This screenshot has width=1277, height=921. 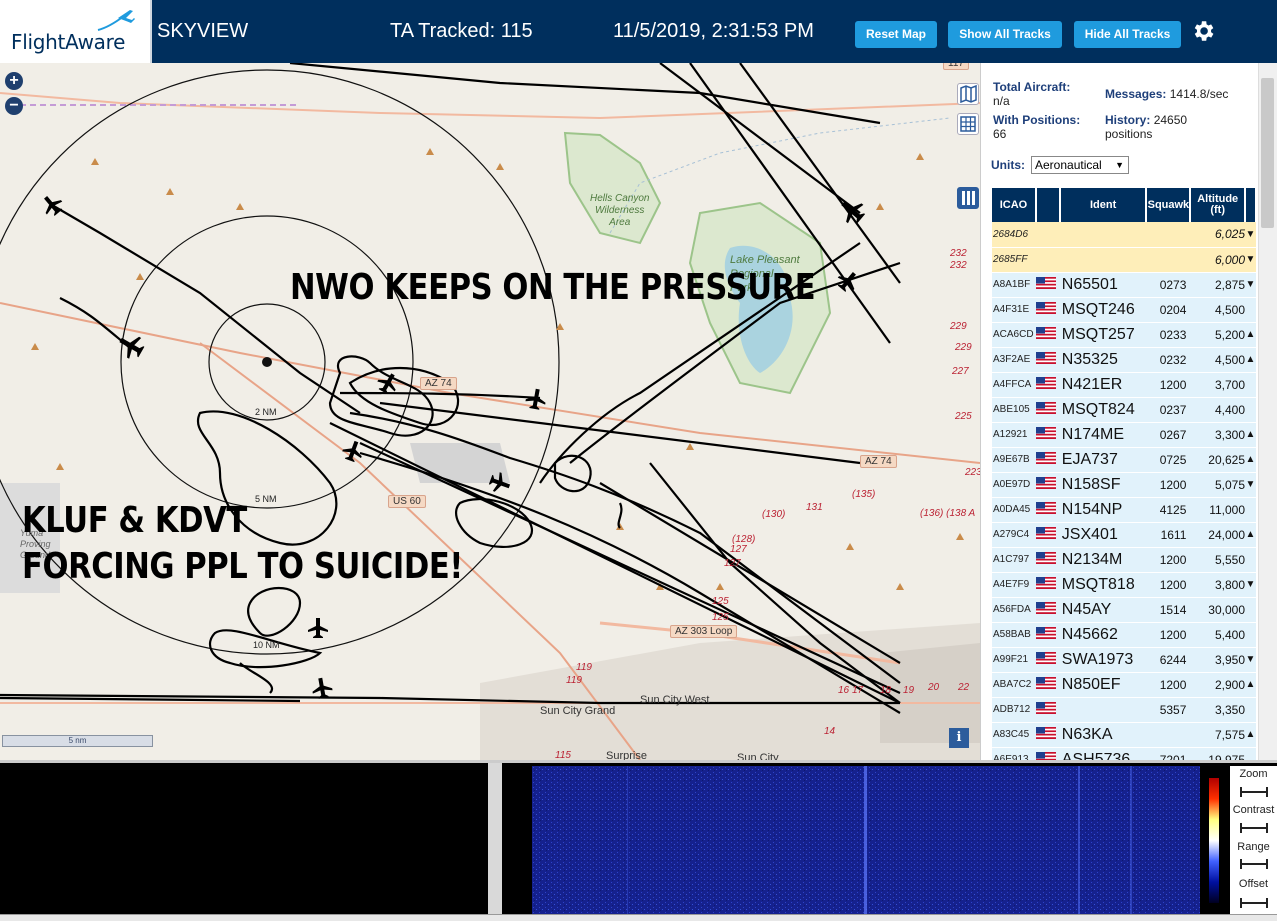 I want to click on table-row: A0DA45 N154NP 4125 11,000, so click(x=1124, y=510).